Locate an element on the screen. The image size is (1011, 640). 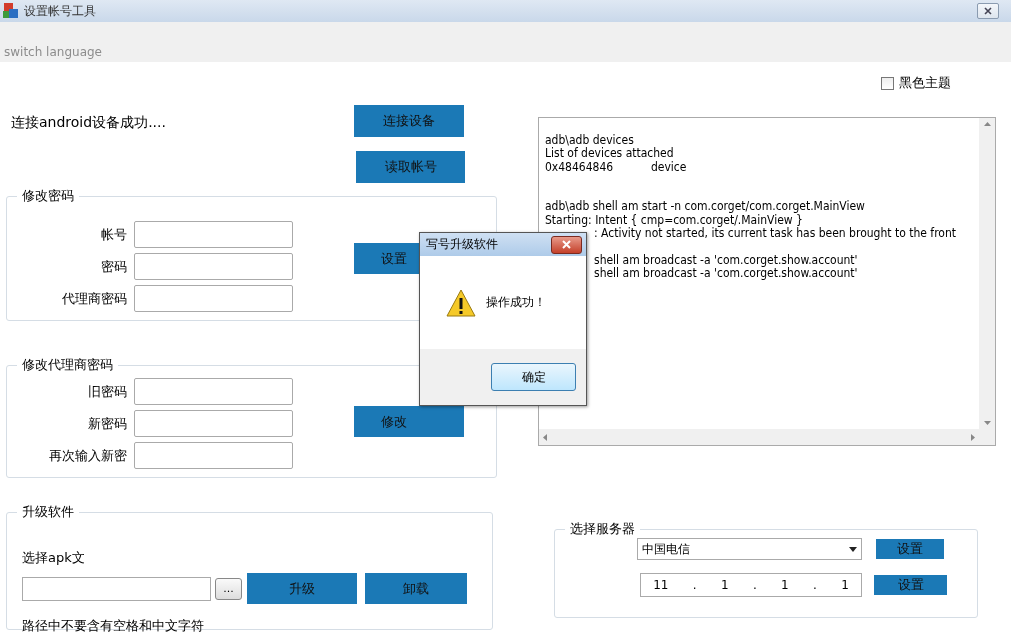
log-line: Starting: Intent { cmp=com.corget/.MainView } is located at coordinates (674, 220).